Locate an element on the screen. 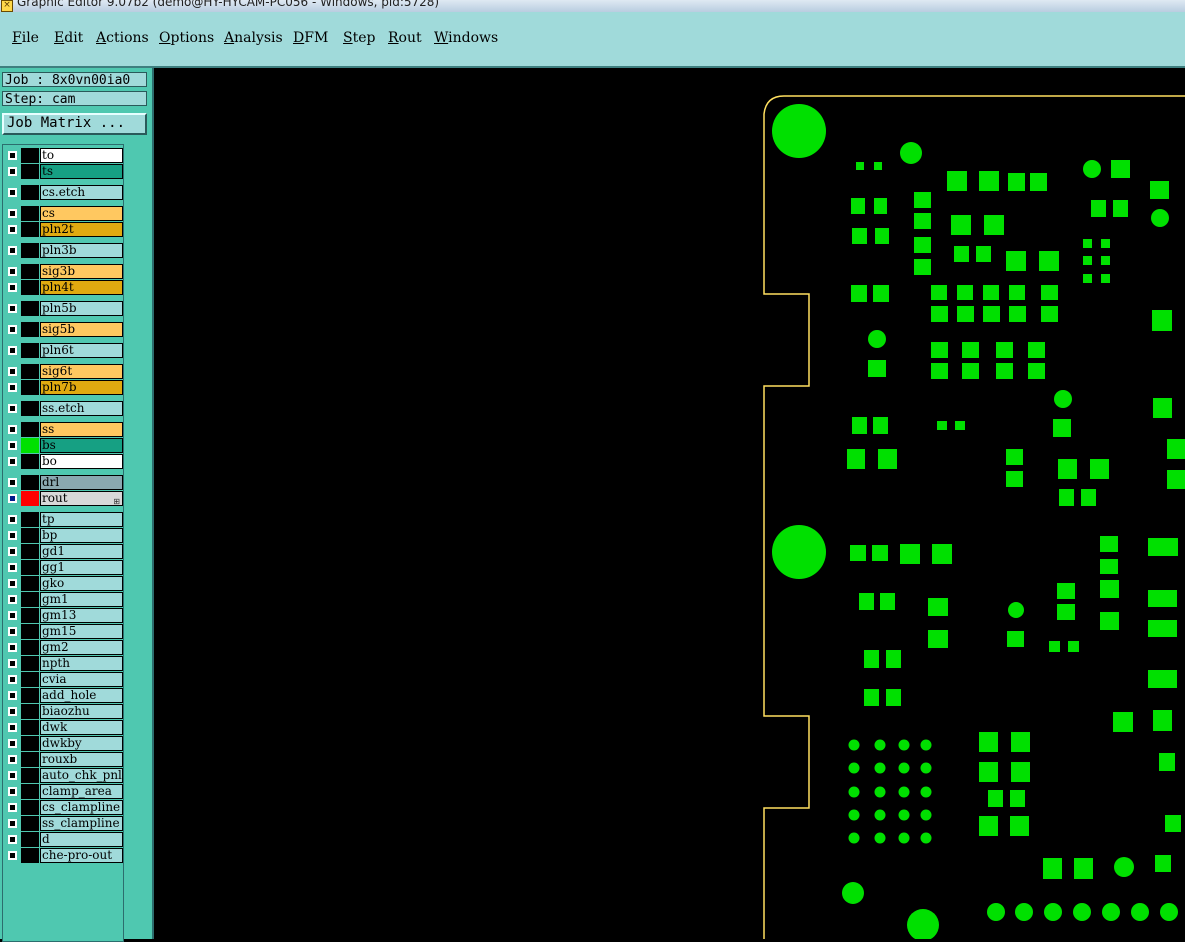 This screenshot has height=942, width=1185. layer-row-gm1: gm1 is located at coordinates (64, 599).